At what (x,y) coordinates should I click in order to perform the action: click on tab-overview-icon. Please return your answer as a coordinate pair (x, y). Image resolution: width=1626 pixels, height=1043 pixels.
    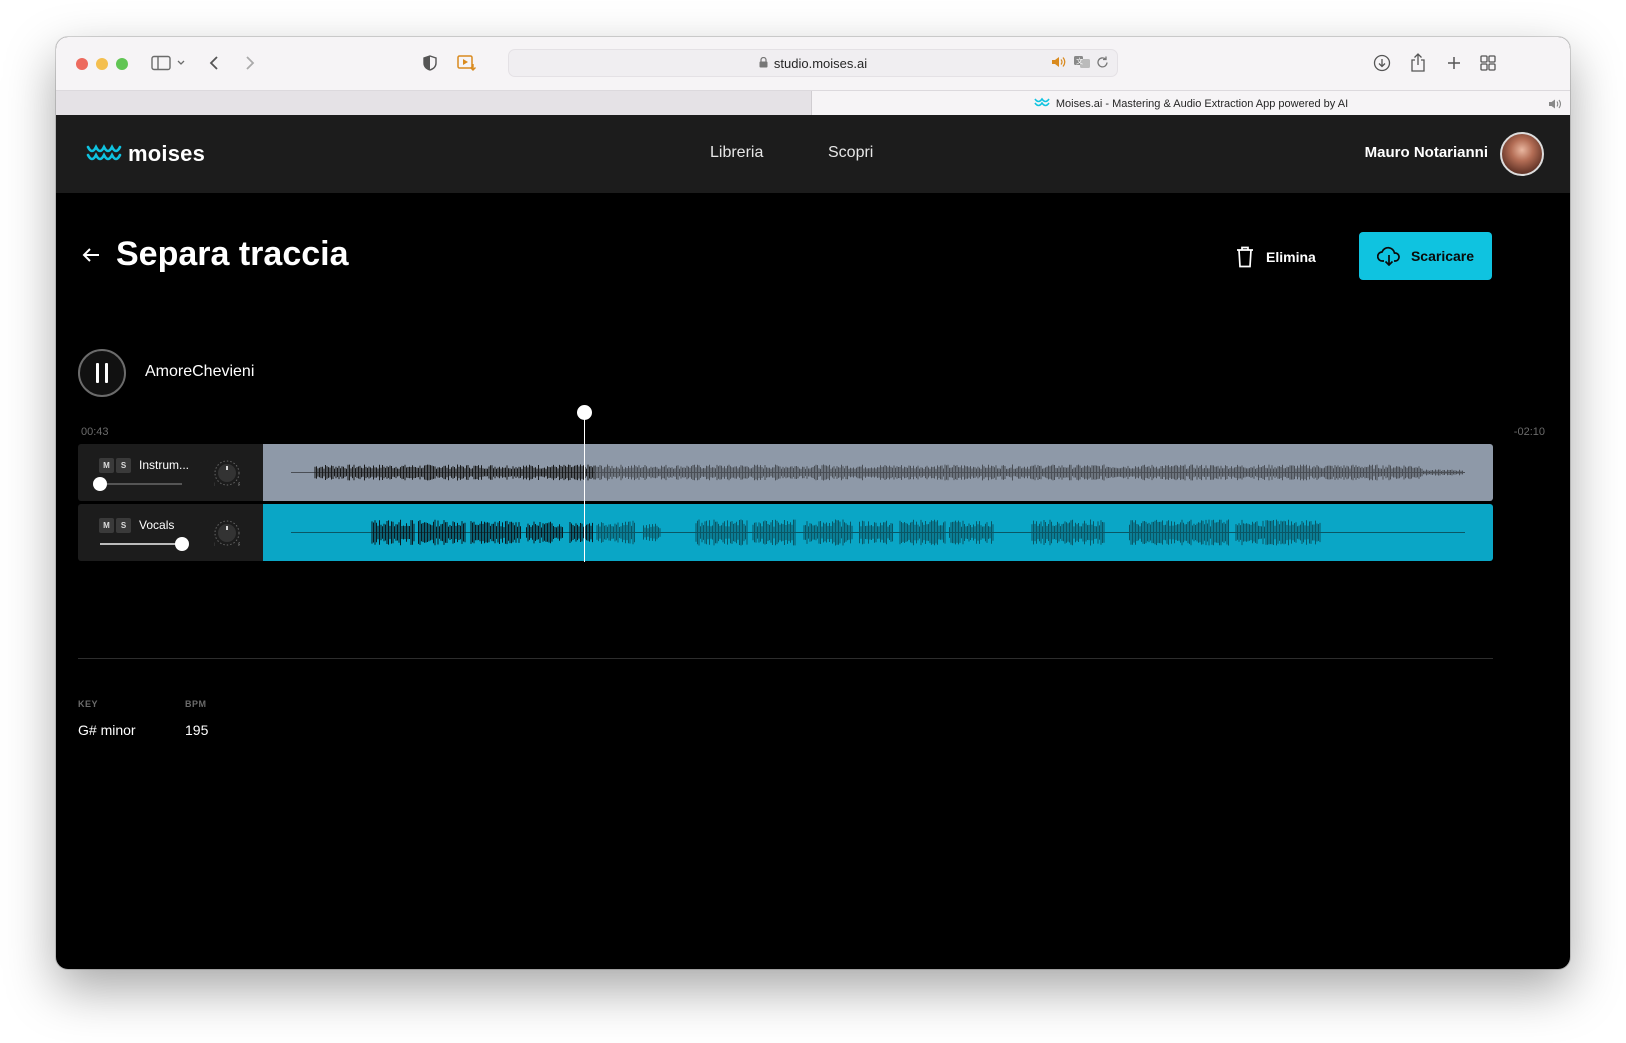
    Looking at the image, I should click on (1488, 63).